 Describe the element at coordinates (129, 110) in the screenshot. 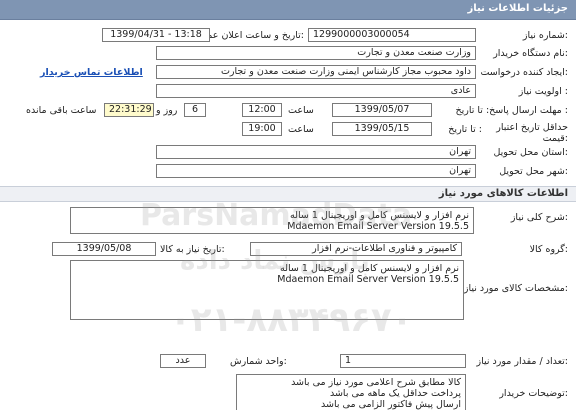

I see `remaining-time-field: 22:31:29` at that location.